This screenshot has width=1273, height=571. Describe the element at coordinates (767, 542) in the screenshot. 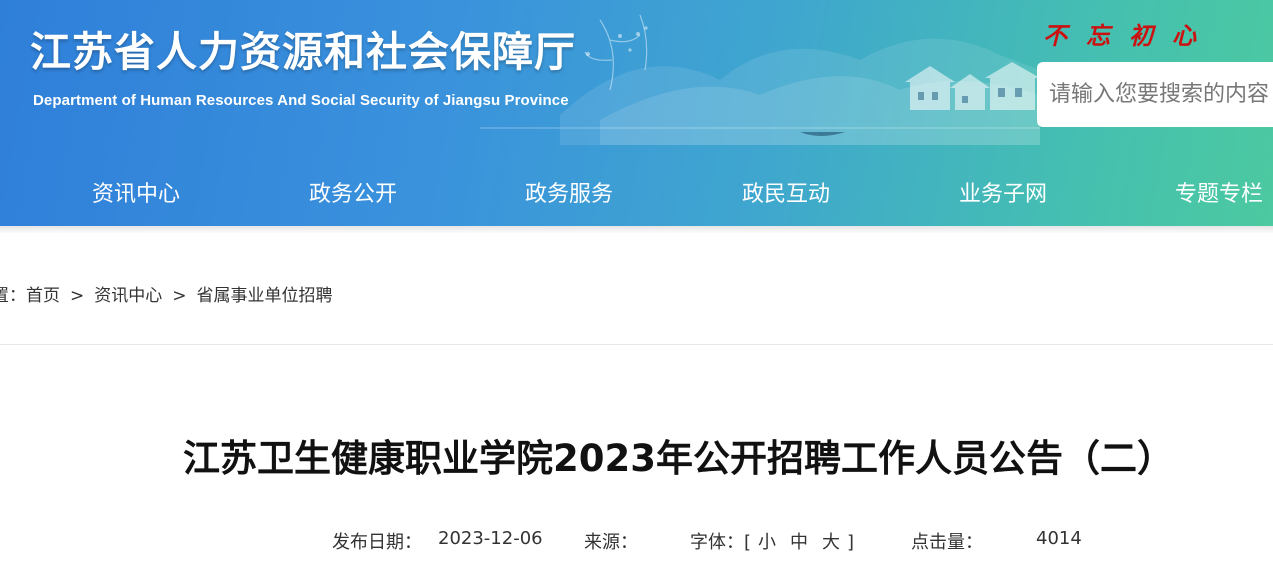

I see `font-small-button: 小` at that location.